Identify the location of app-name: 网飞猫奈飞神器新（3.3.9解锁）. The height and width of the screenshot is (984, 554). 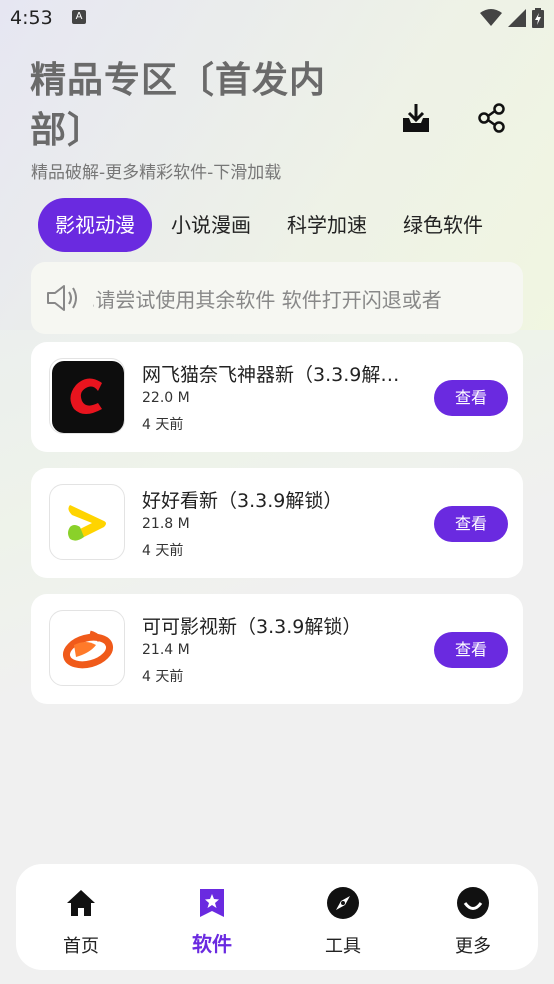
(272, 375).